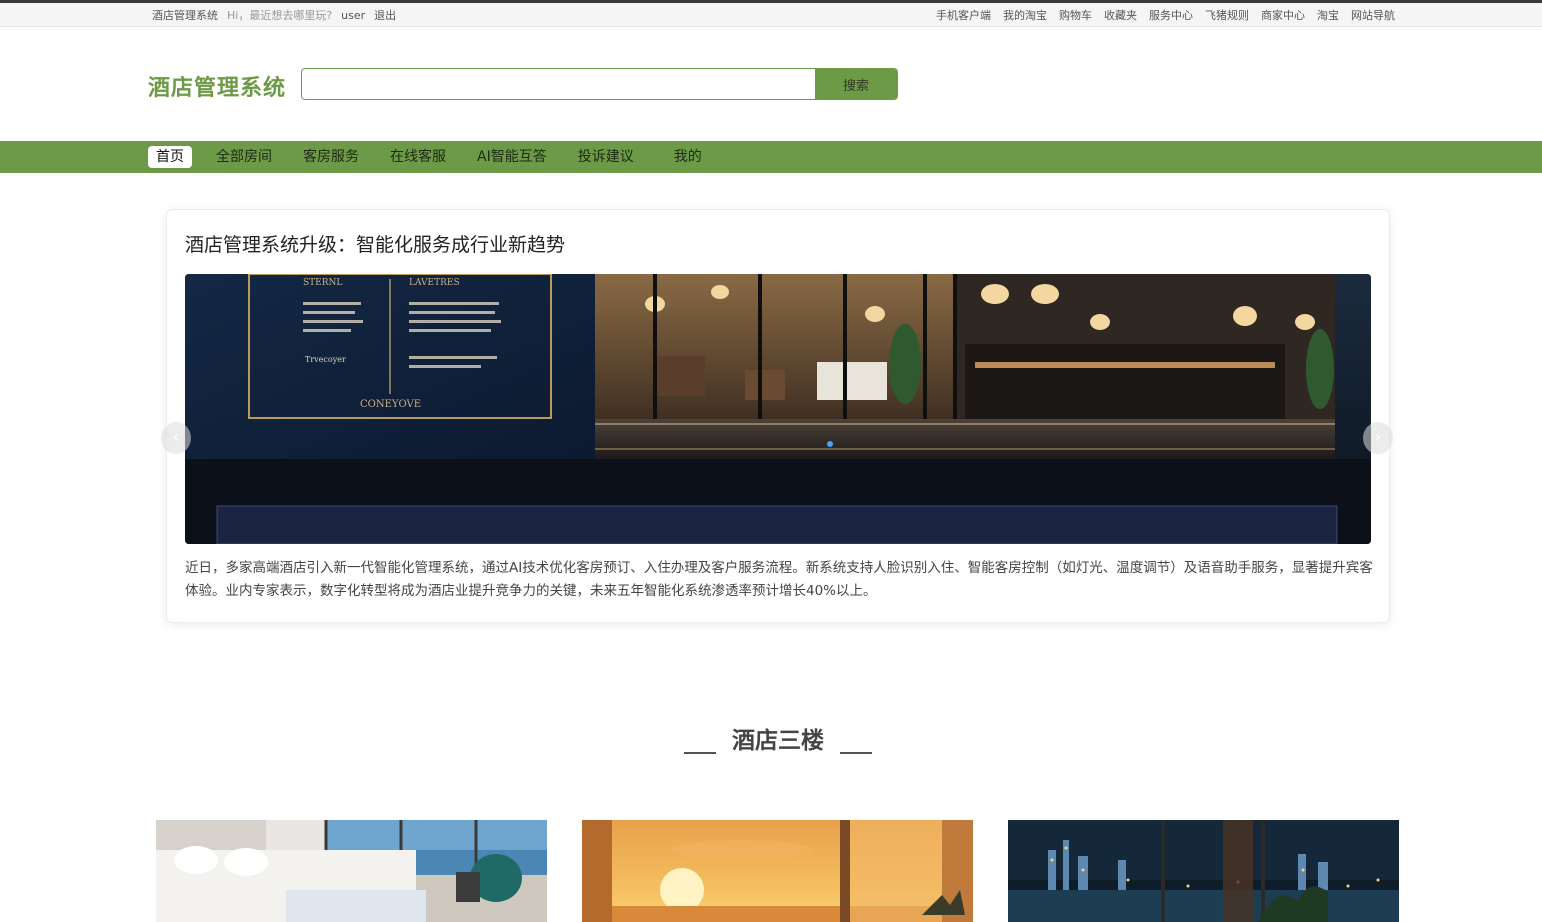 This screenshot has height=922, width=1542. What do you see at coordinates (1227, 15) in the screenshot?
I see `topbar-link-rules: 飞猪规则` at bounding box center [1227, 15].